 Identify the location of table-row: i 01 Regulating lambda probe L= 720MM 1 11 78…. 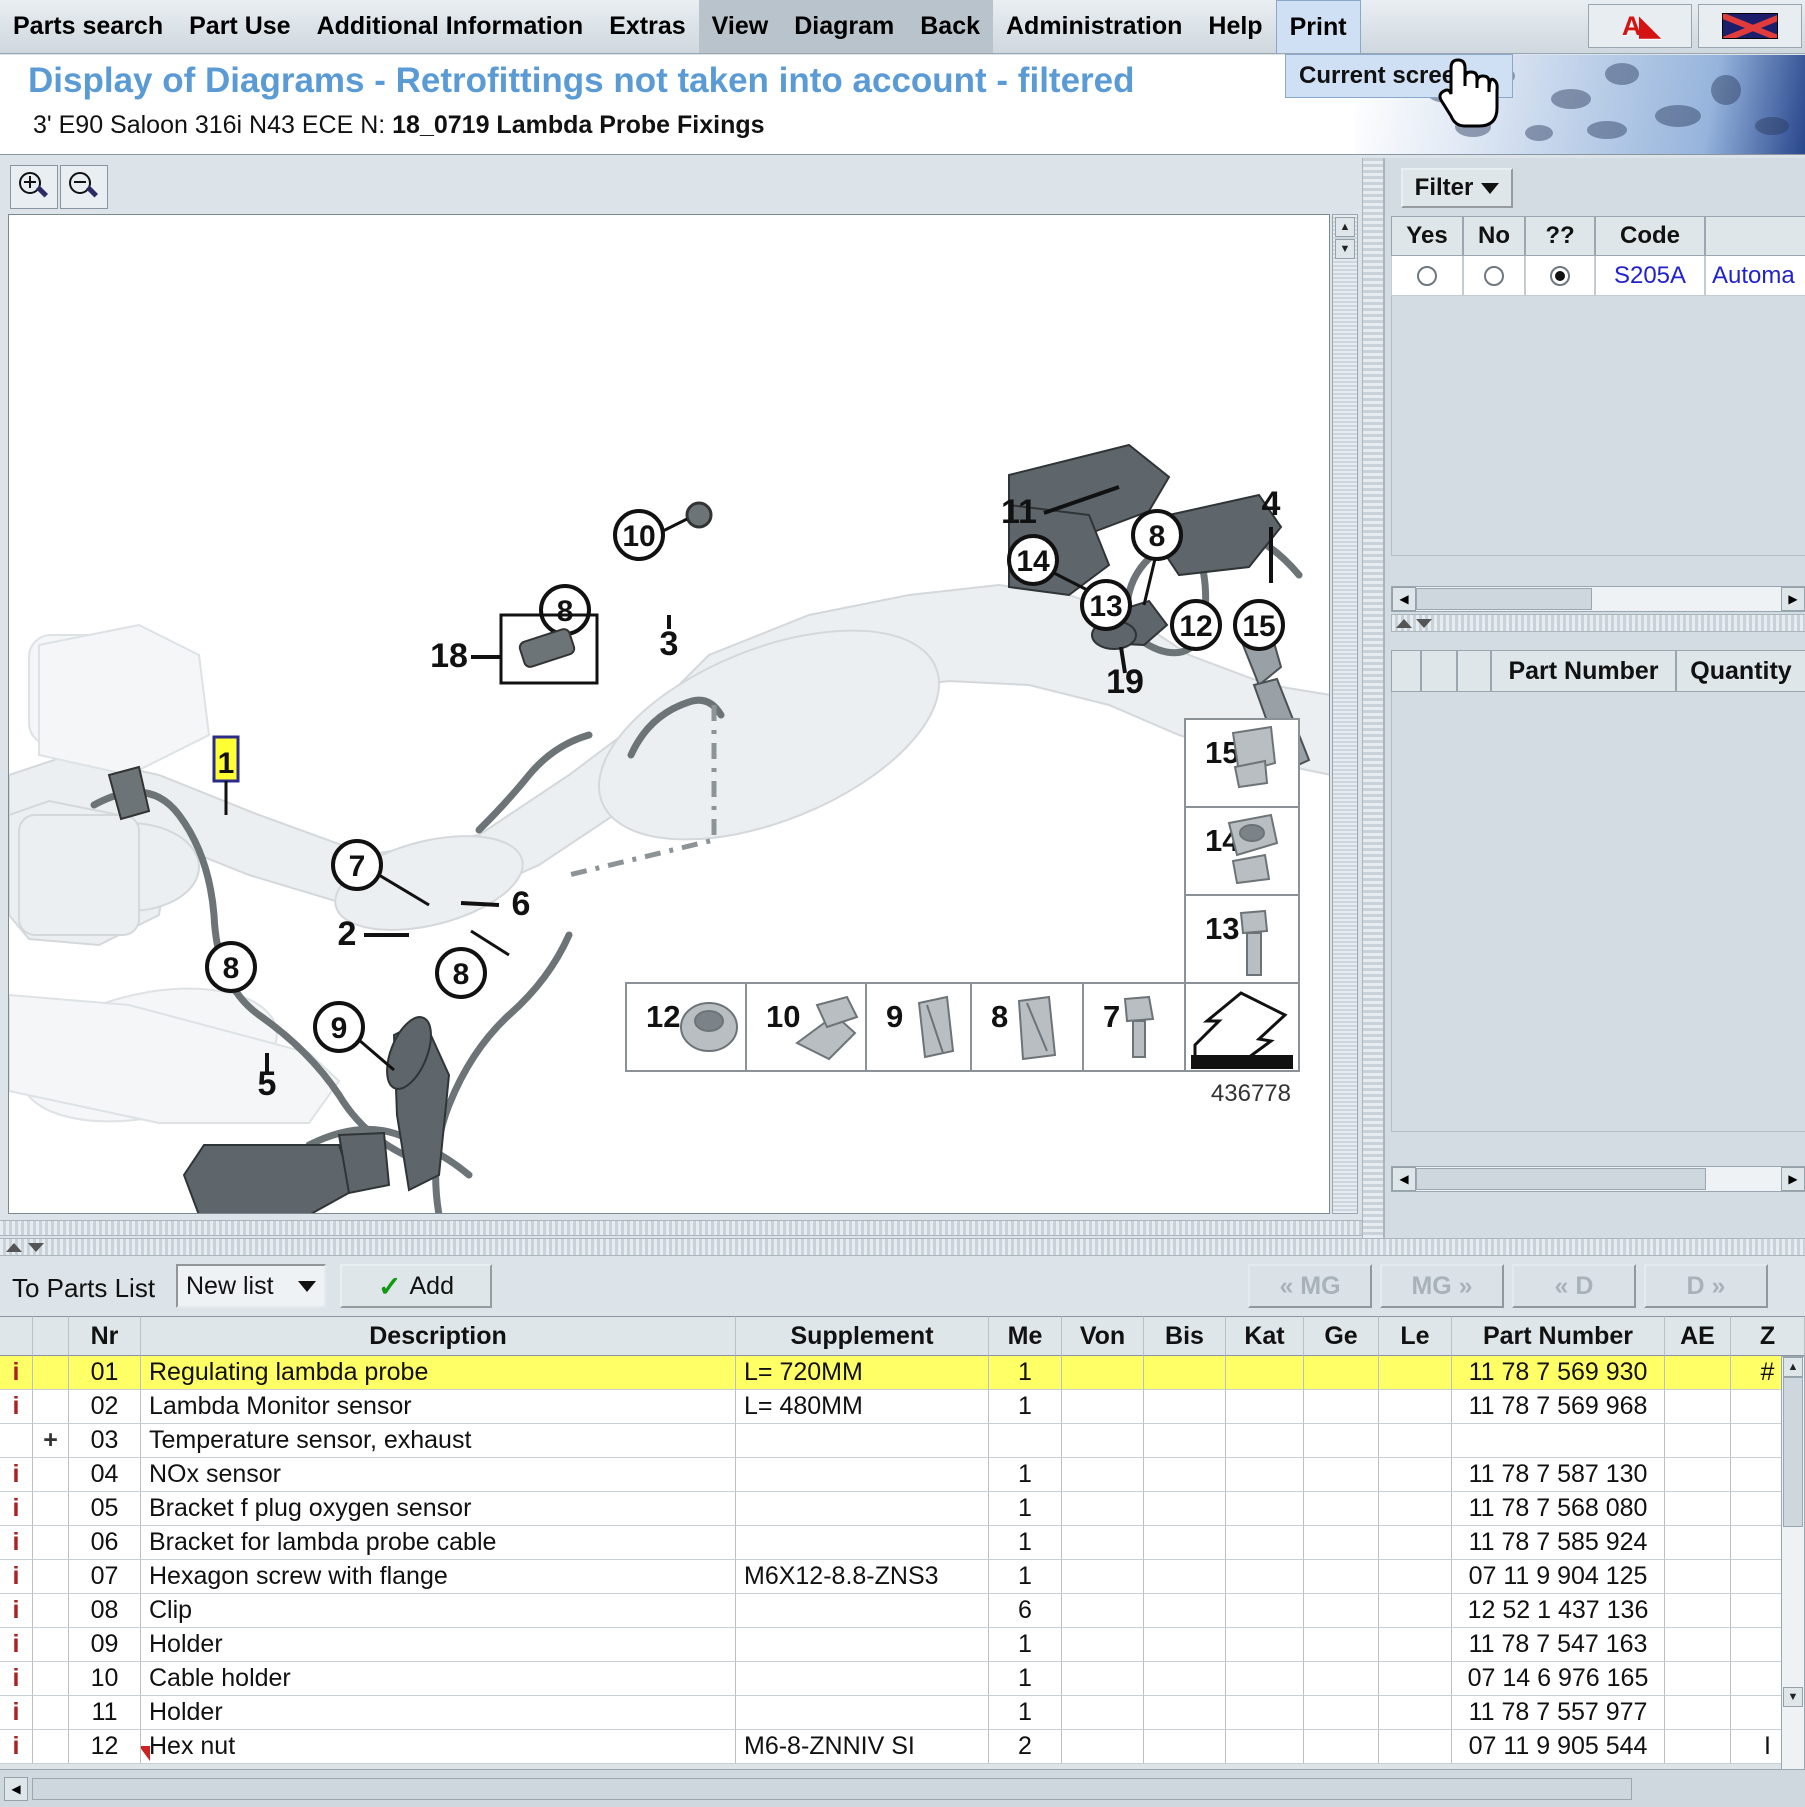
(902, 1373).